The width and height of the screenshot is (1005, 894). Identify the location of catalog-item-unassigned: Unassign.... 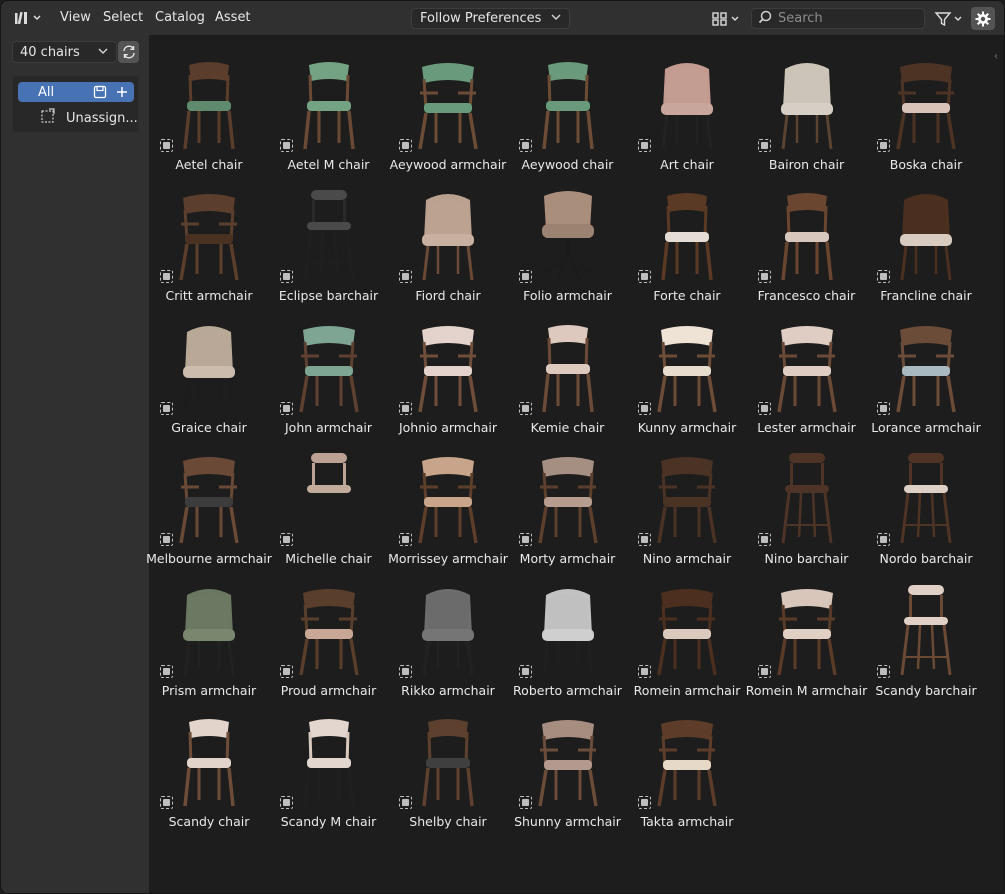
(89, 118).